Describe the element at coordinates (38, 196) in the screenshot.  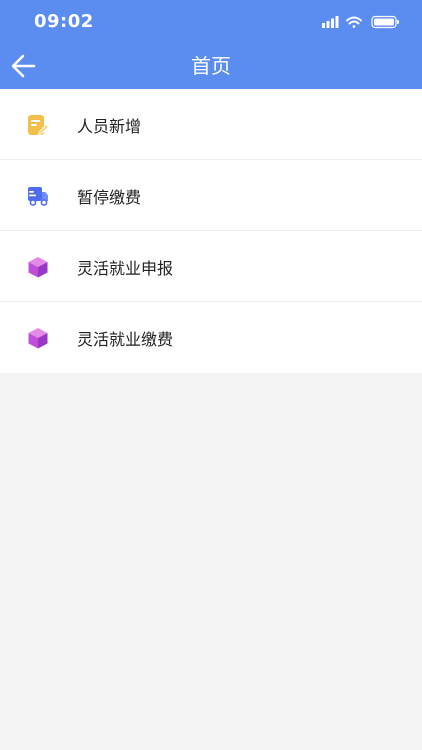
I see `truck-icon` at that location.